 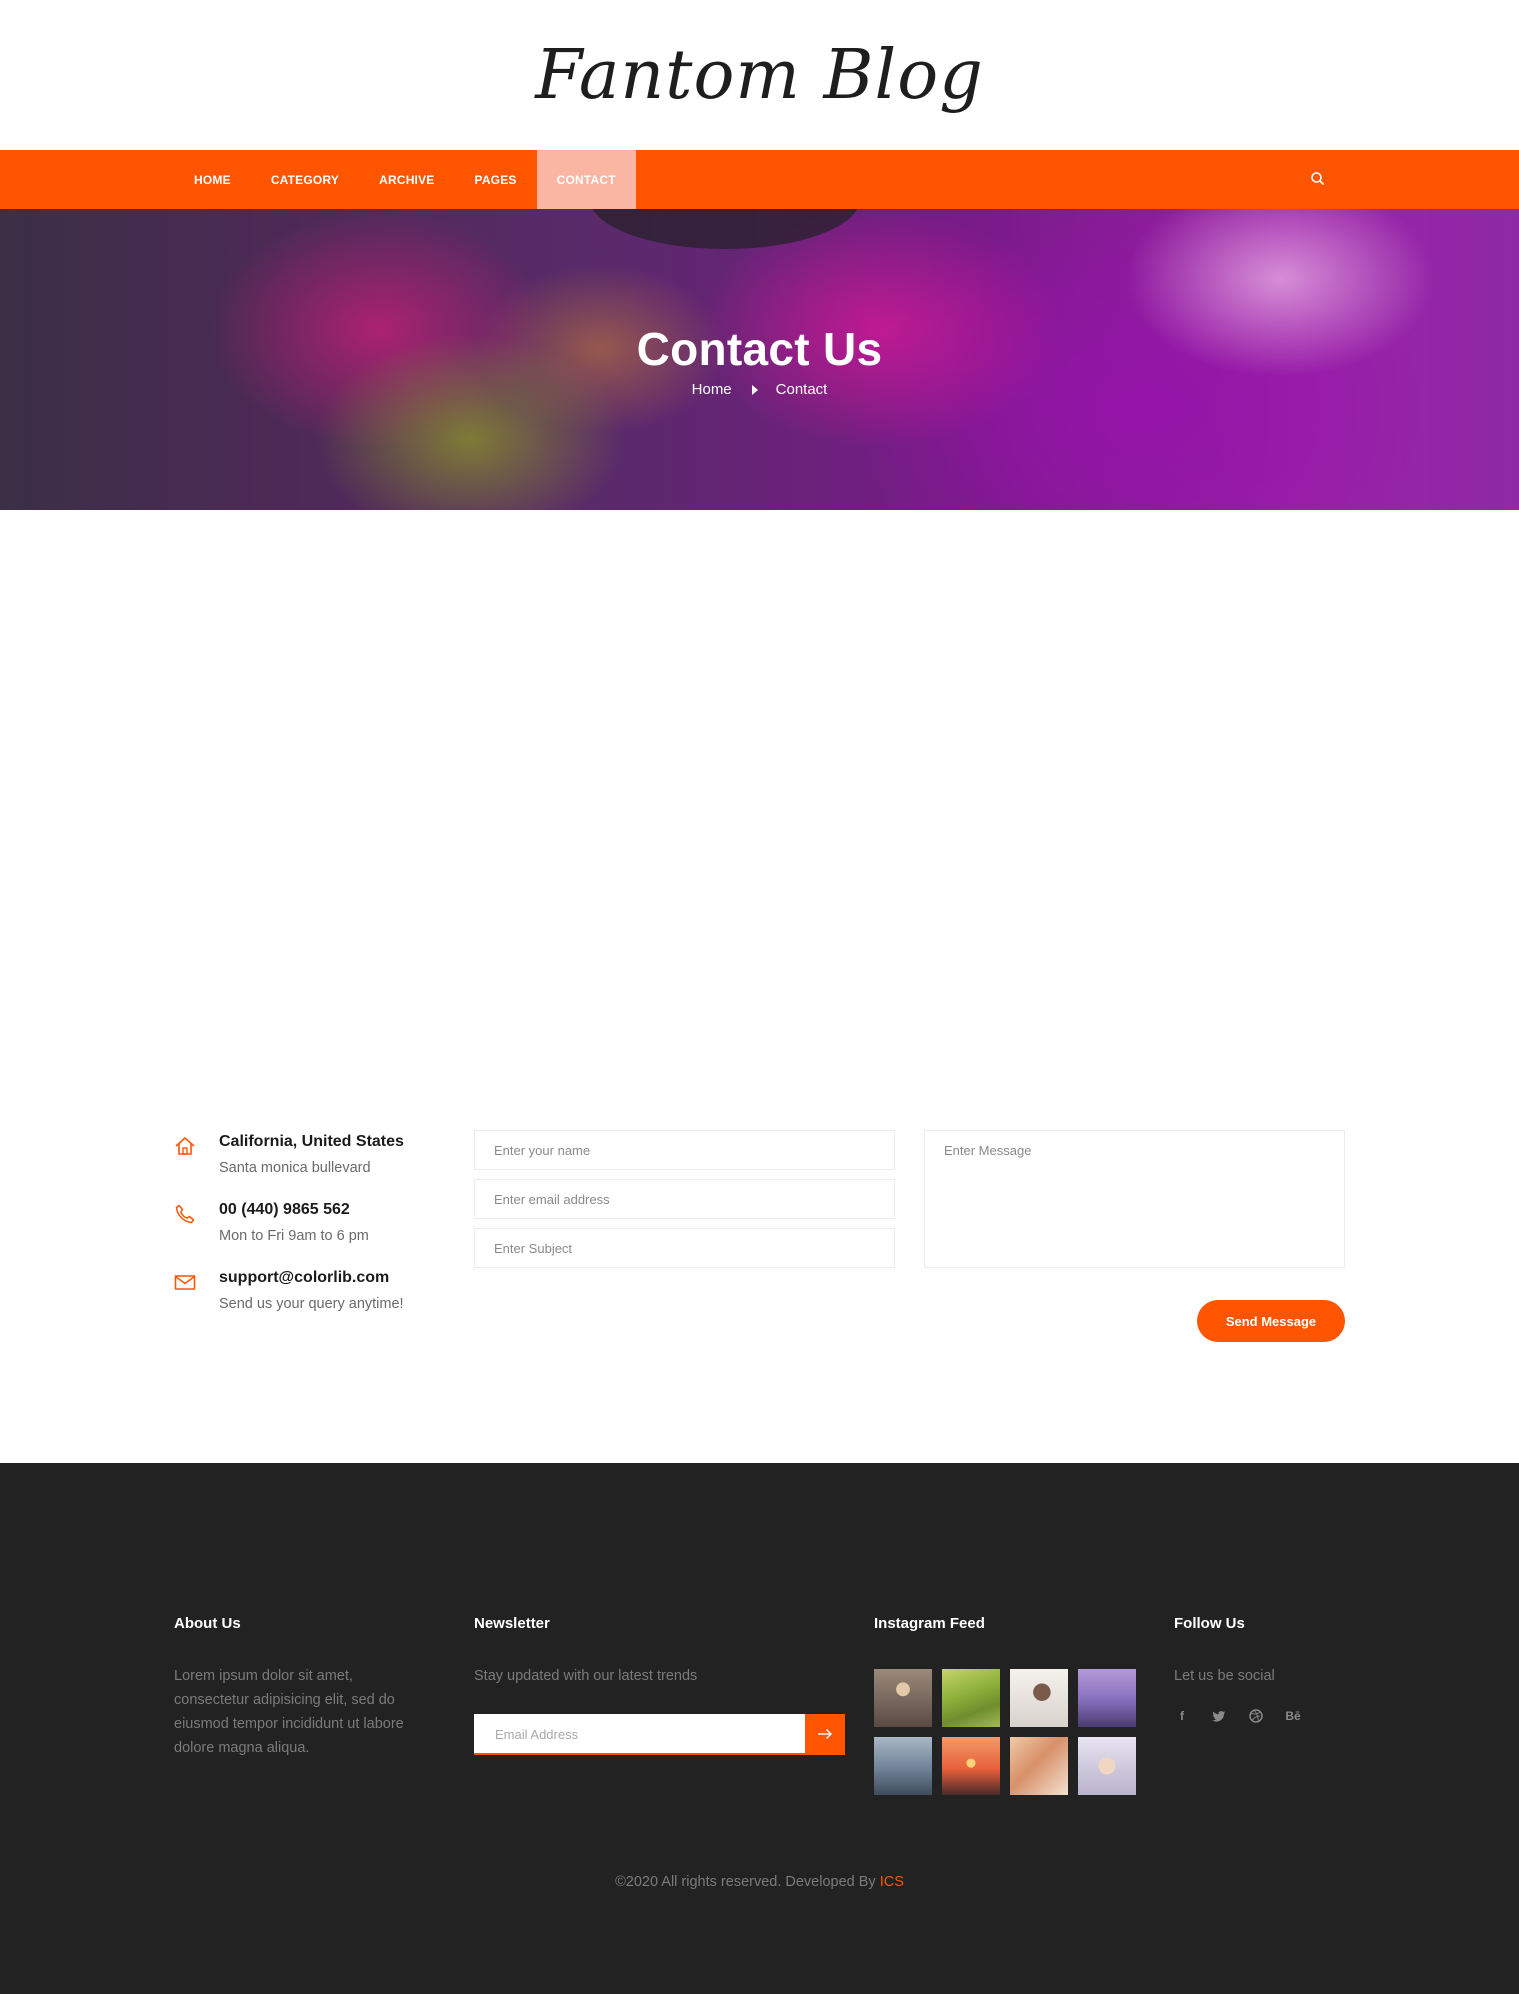 I want to click on nav-menu: HOME CATEGORY ARCHIVE PAGES CONTACT, so click(x=405, y=179).